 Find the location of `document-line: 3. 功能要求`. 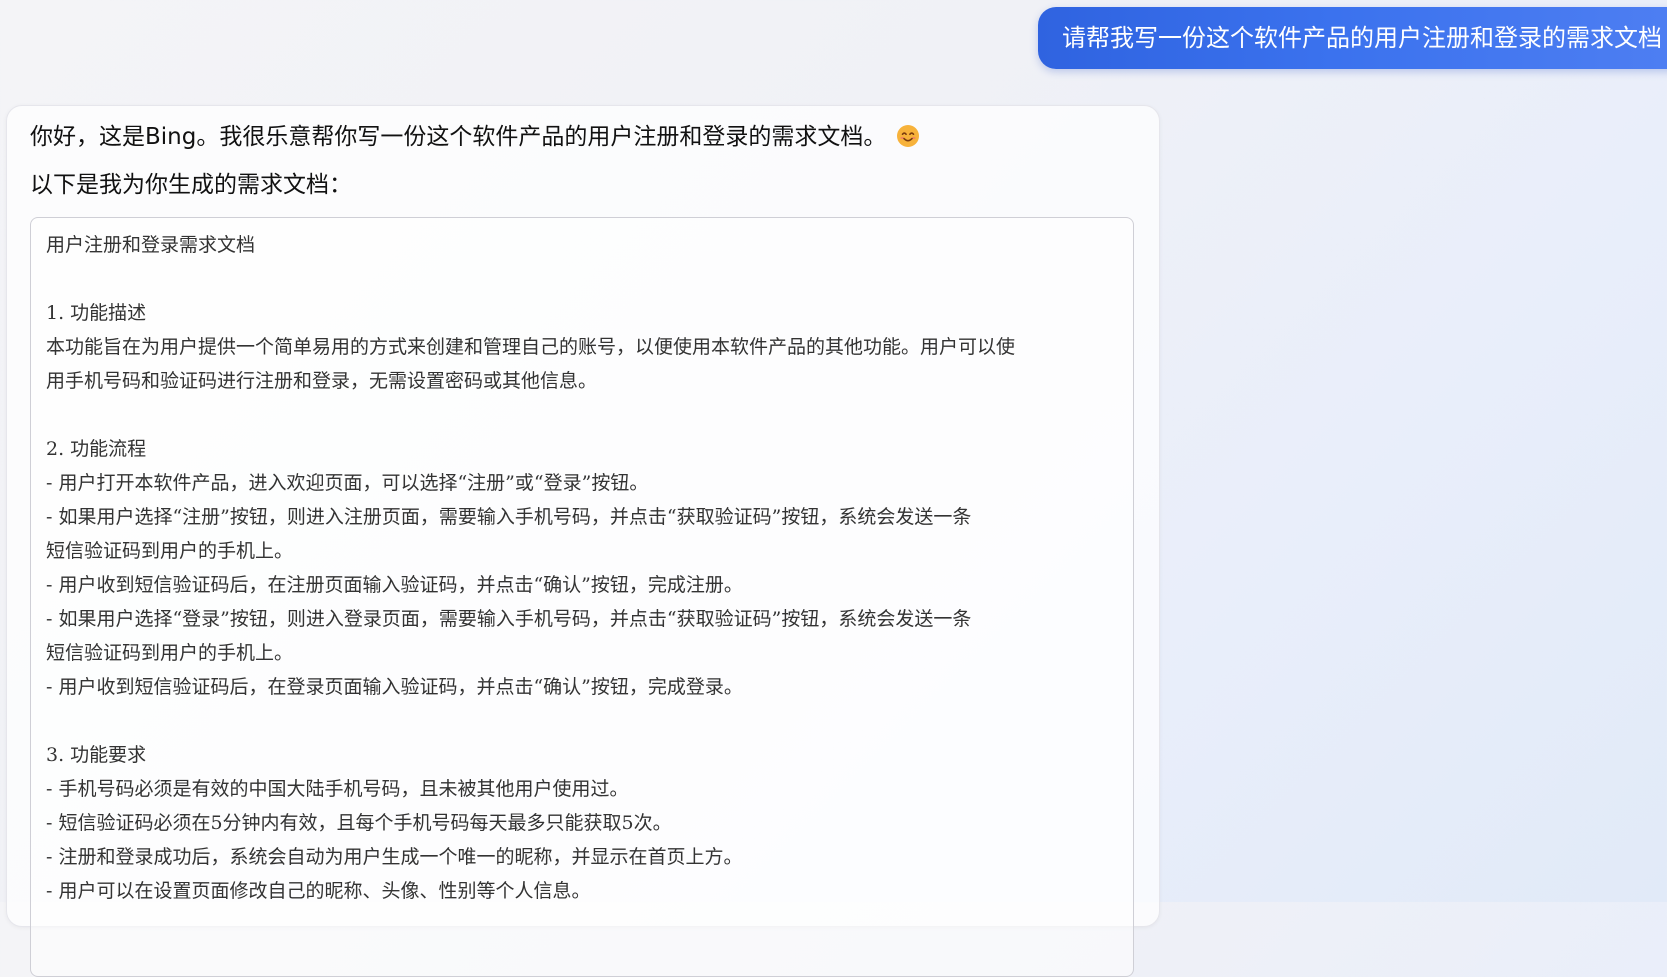

document-line: 3. 功能要求 is located at coordinates (96, 755).